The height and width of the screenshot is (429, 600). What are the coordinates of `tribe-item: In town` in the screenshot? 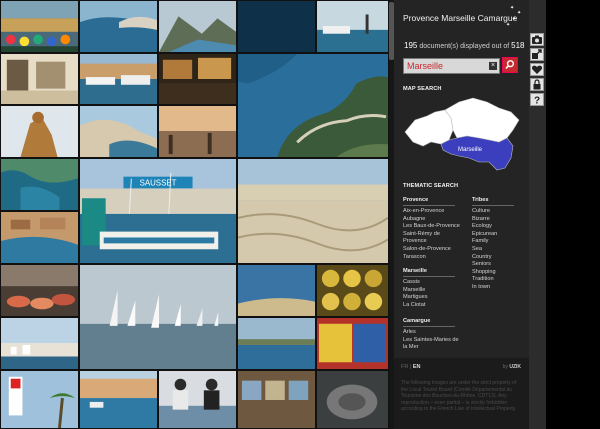 It's located at (497, 288).